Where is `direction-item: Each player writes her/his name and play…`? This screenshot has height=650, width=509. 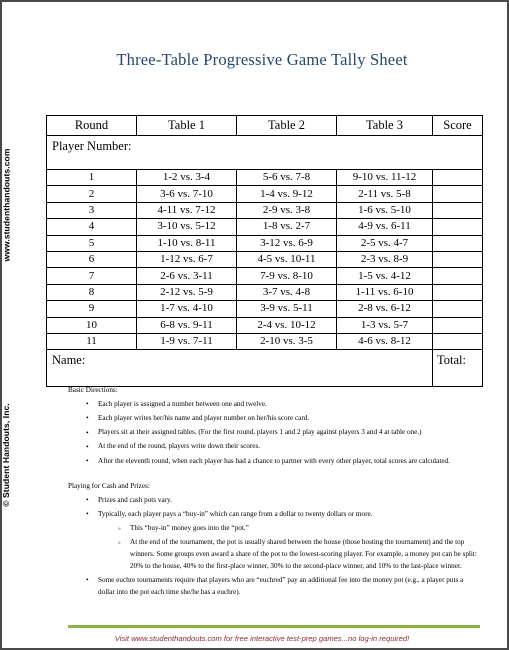
direction-item: Each player writes her/his name and play… is located at coordinates (283, 418).